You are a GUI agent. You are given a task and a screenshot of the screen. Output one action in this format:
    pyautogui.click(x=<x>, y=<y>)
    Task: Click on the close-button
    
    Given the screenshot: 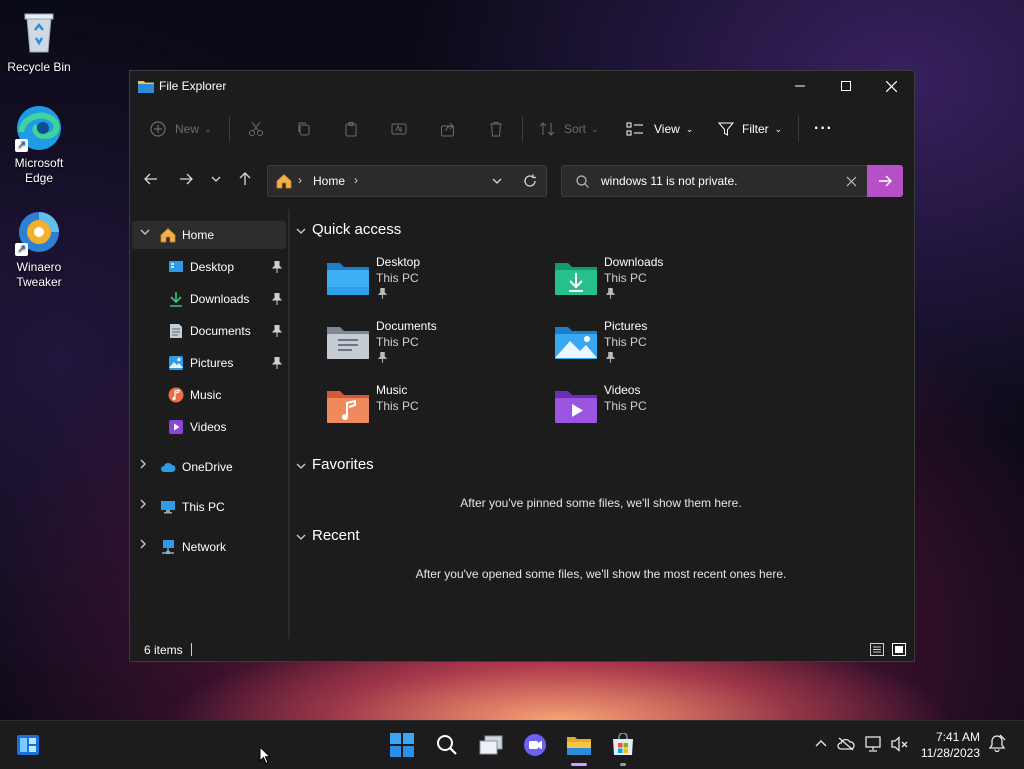 What is the action you would take?
    pyautogui.click(x=891, y=86)
    